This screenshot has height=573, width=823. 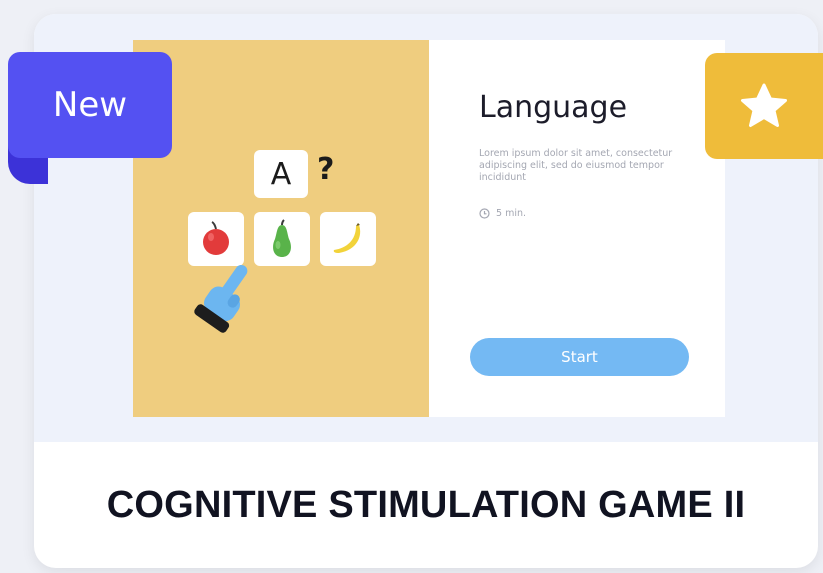 I want to click on new-badge: New, so click(x=90, y=118).